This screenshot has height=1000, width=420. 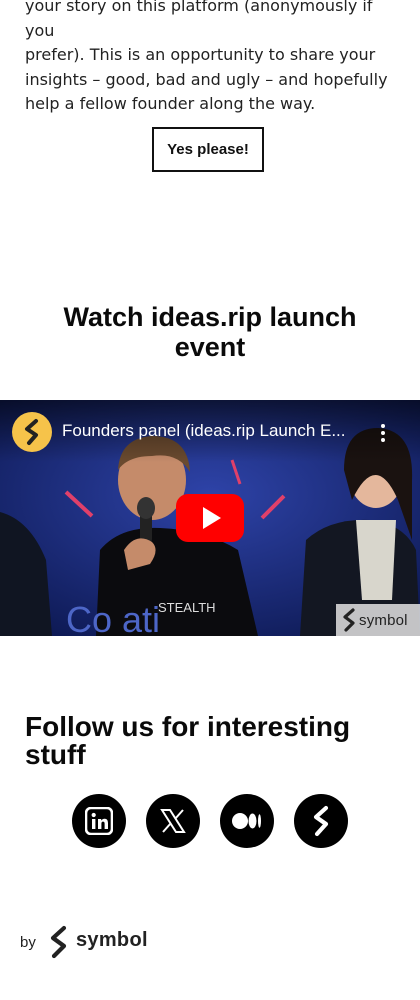 I want to click on shirt-text: STEALTH, so click(x=187, y=607).